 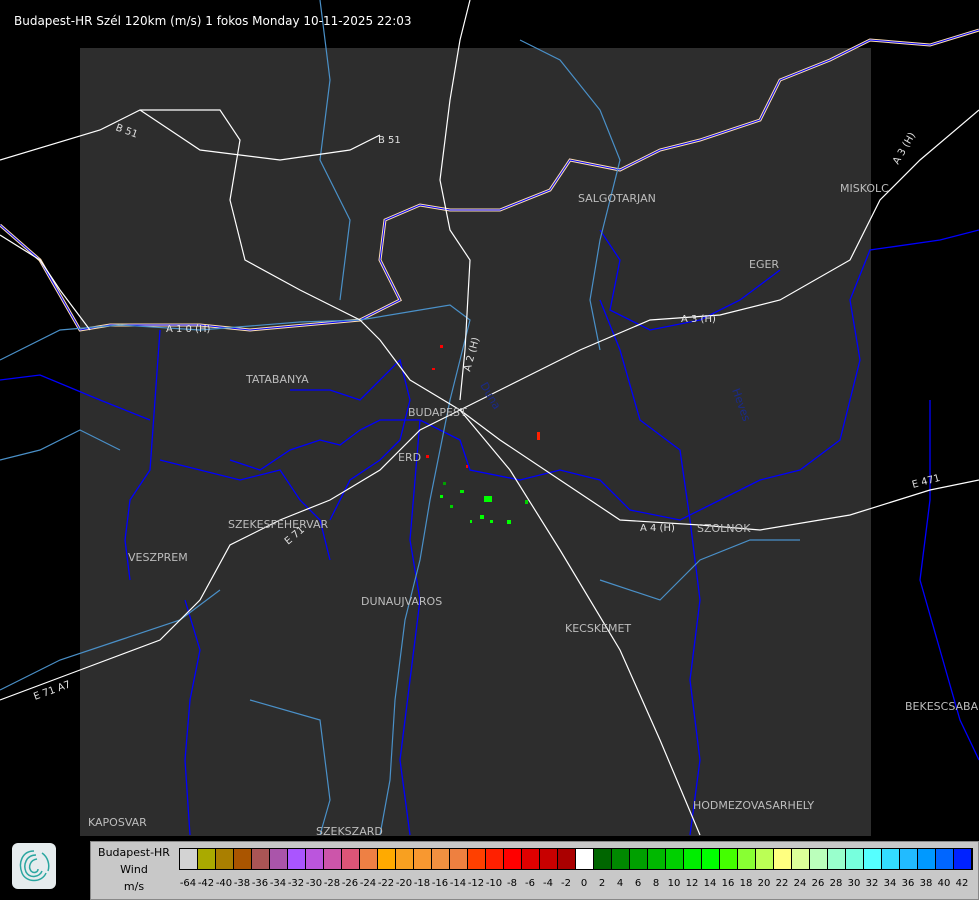 What do you see at coordinates (728, 883) in the screenshot?
I see `legend-label: 16` at bounding box center [728, 883].